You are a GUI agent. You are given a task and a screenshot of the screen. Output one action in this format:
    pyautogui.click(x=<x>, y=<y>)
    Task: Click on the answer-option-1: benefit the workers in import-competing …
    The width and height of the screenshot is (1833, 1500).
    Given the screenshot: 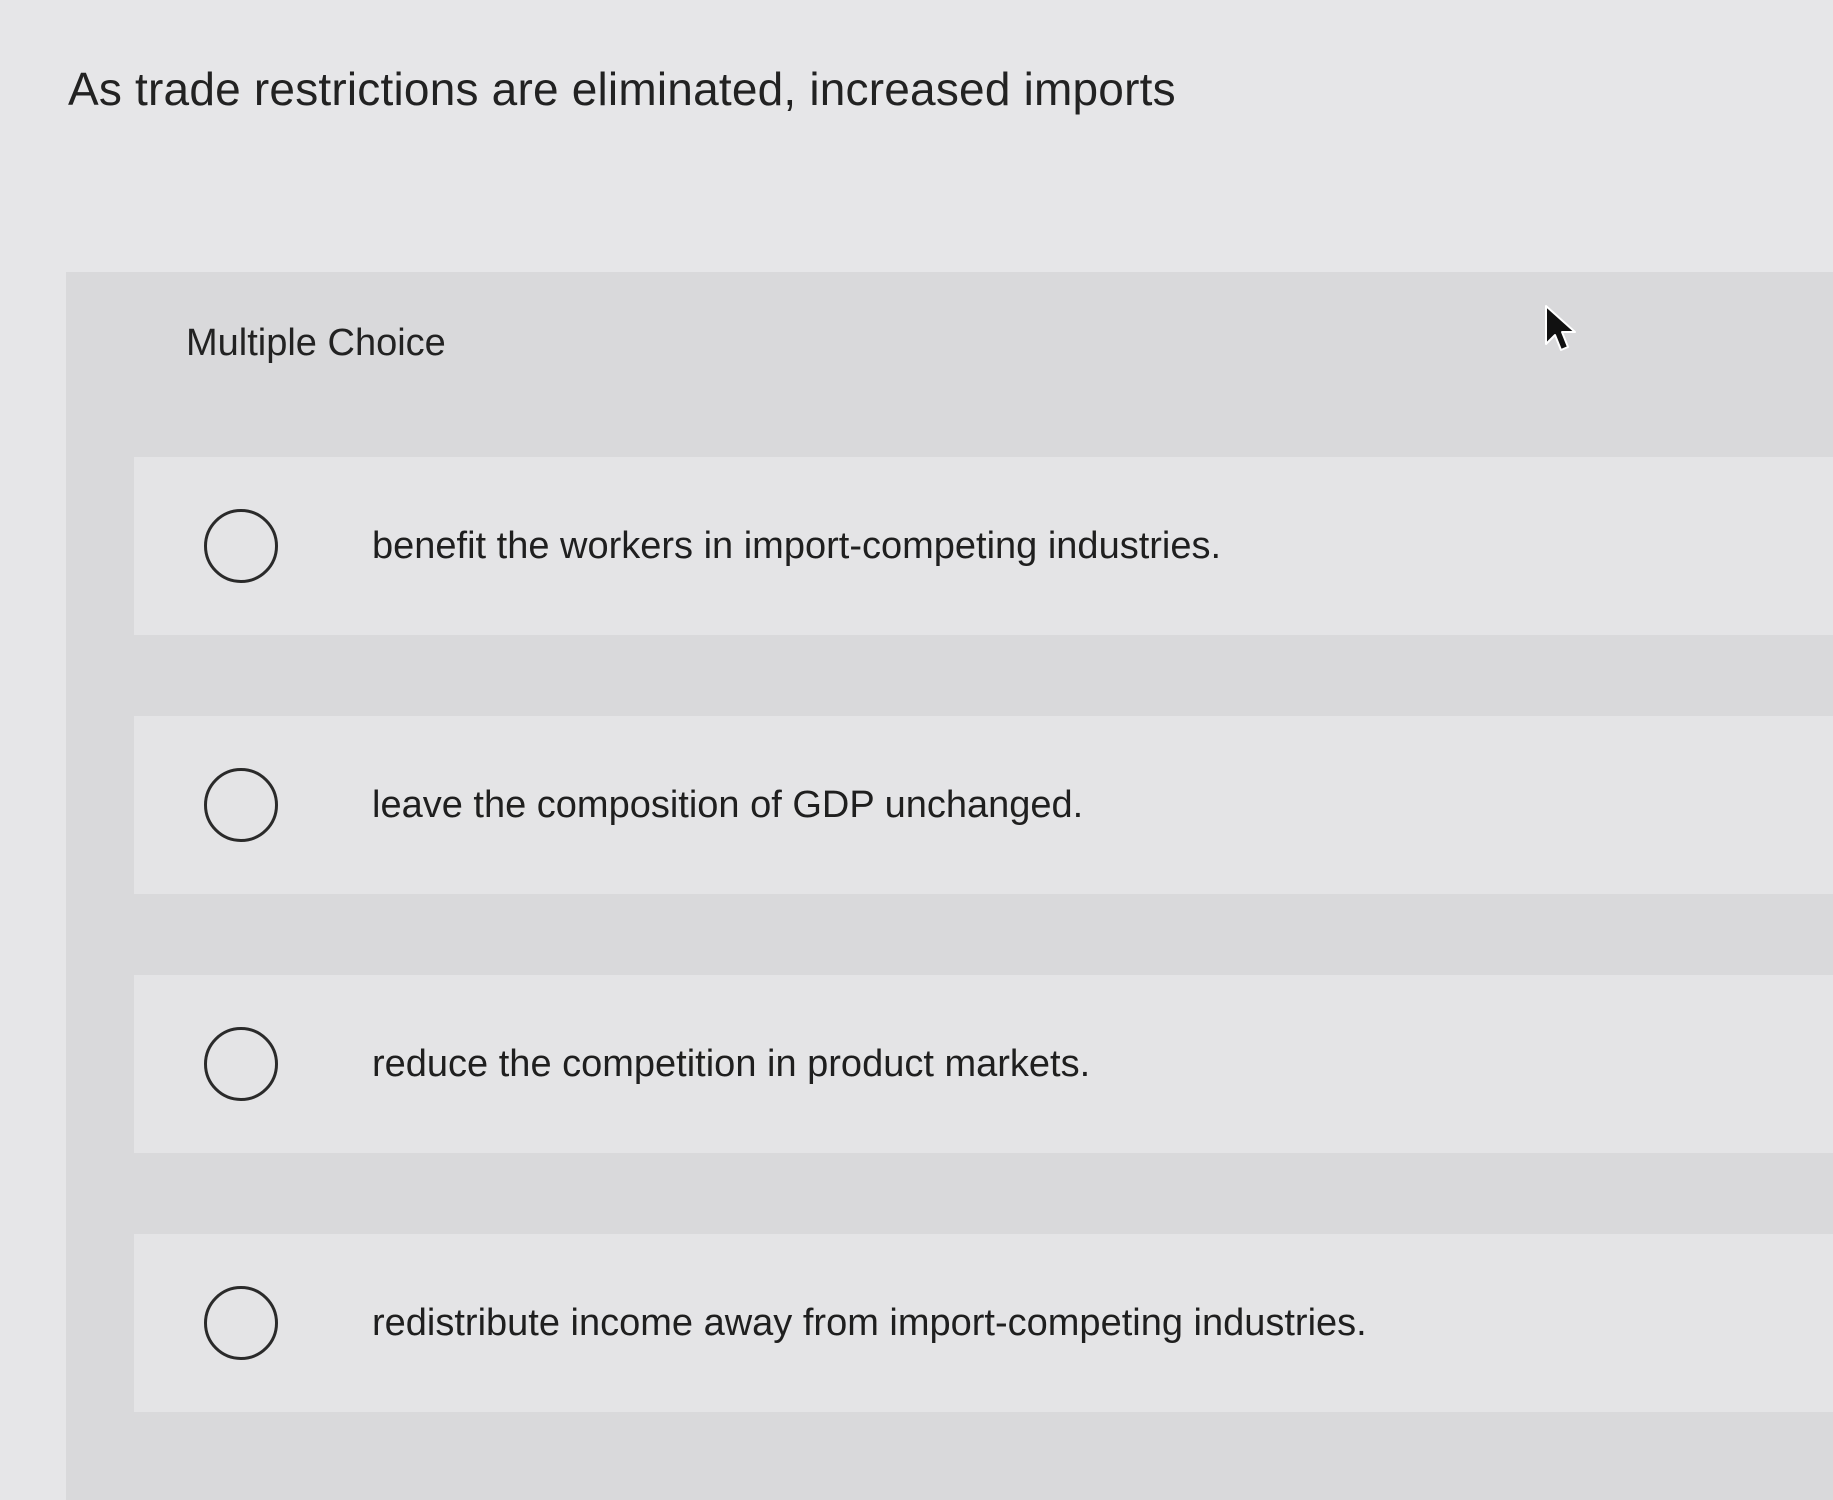 What is the action you would take?
    pyautogui.click(x=983, y=546)
    